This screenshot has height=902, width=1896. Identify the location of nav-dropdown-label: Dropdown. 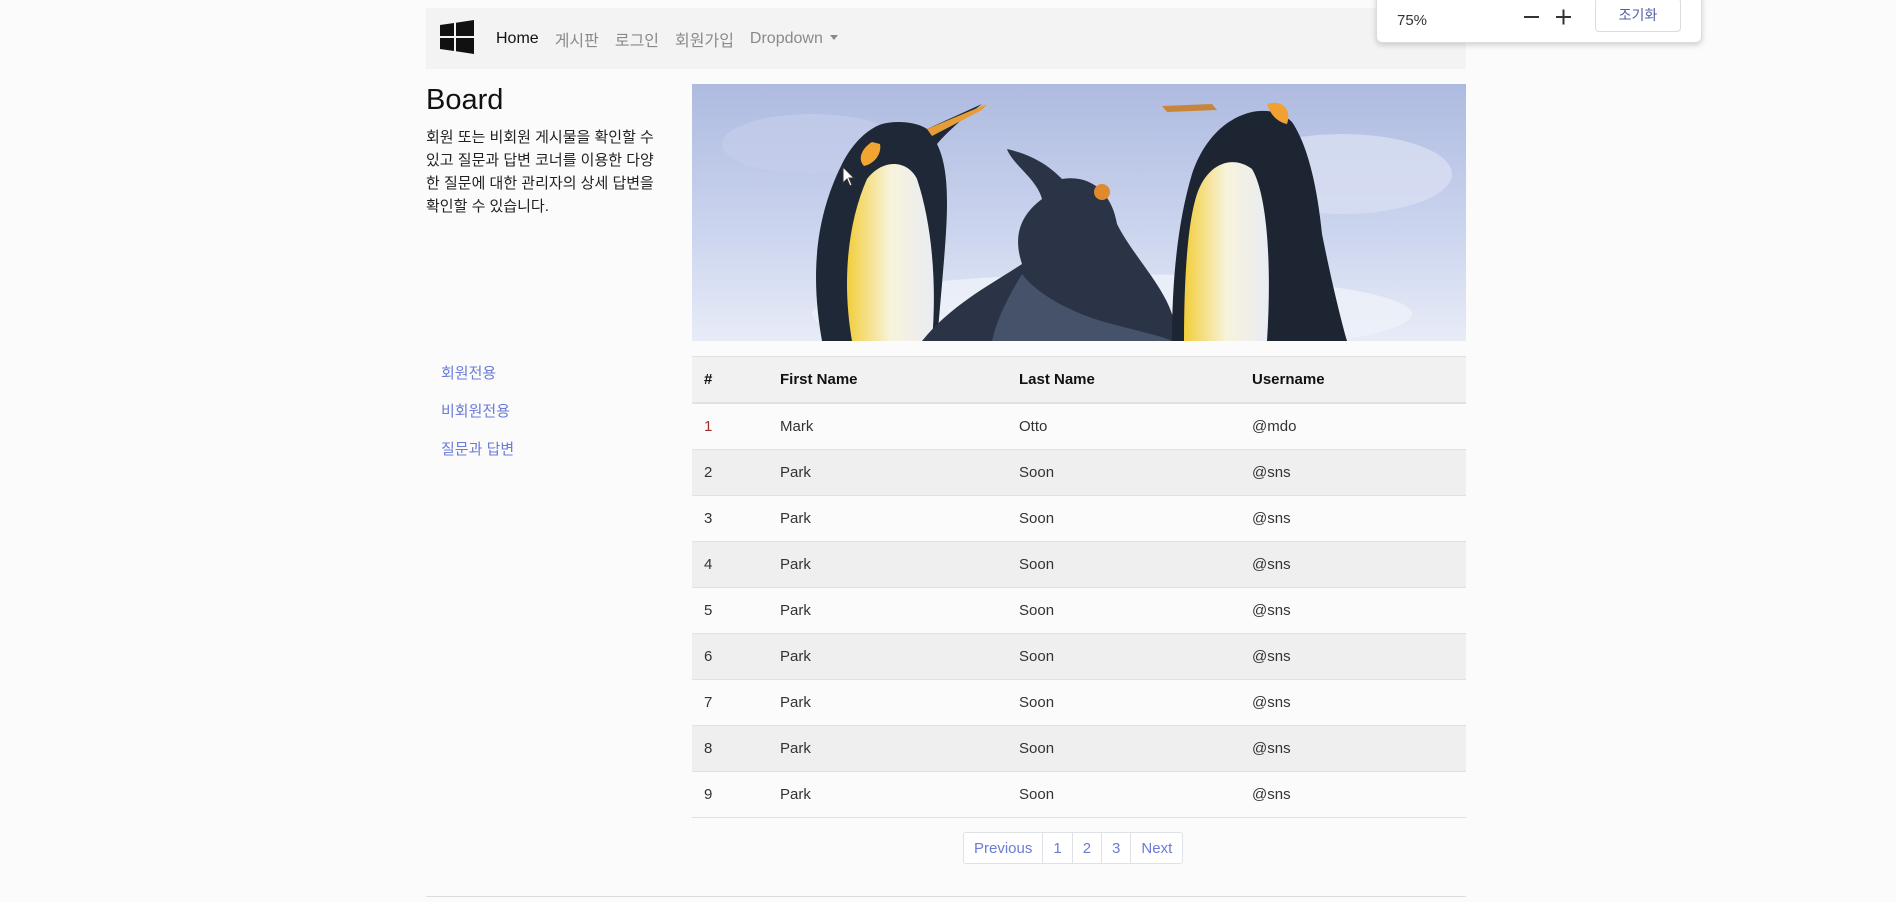
(786, 38).